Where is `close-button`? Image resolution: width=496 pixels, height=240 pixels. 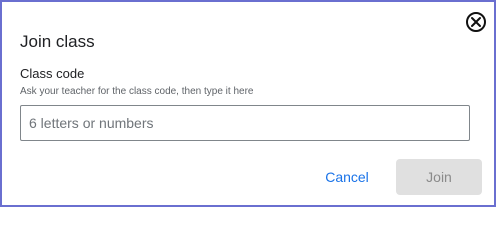 close-button is located at coordinates (476, 22).